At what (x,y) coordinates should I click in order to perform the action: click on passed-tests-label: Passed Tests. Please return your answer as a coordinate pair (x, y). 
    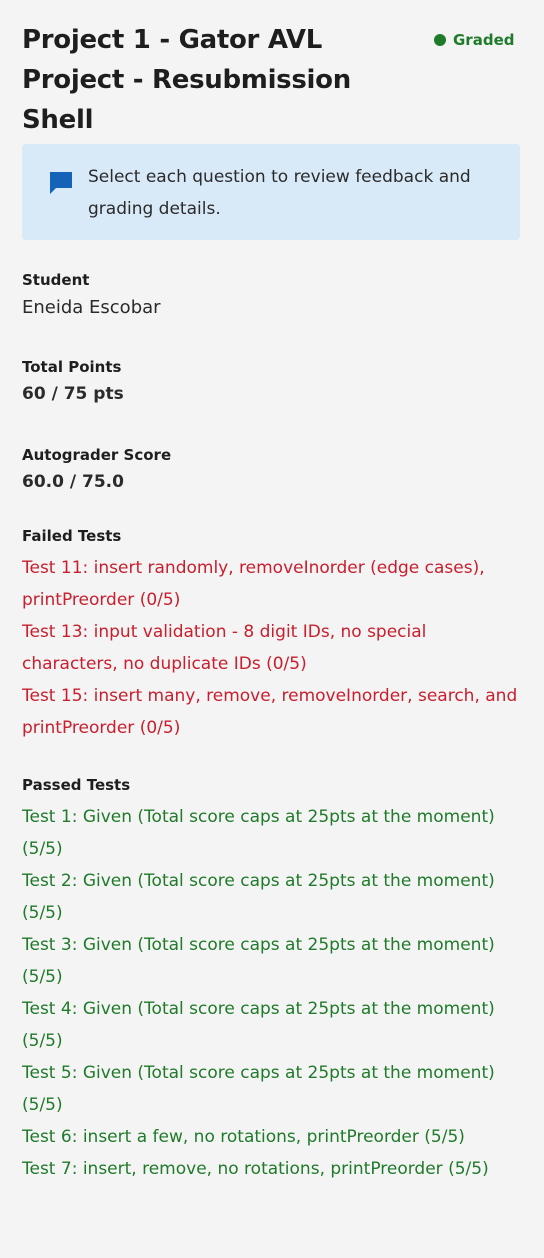
    Looking at the image, I should click on (76, 785).